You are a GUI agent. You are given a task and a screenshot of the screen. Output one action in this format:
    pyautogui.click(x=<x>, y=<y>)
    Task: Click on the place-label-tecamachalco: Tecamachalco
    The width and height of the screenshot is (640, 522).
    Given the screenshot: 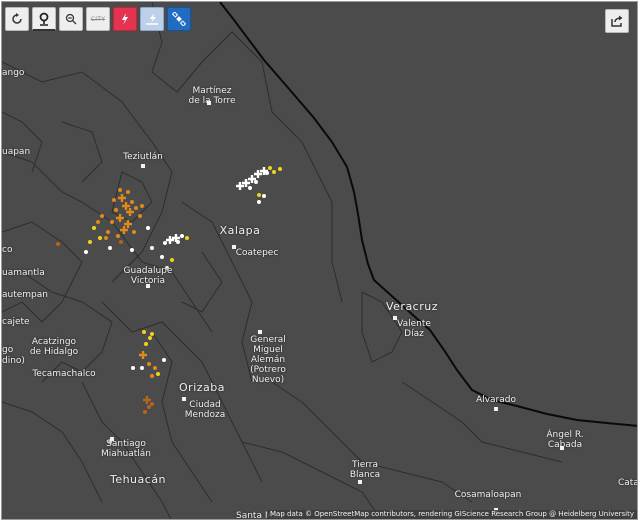 What is the action you would take?
    pyautogui.click(x=64, y=374)
    